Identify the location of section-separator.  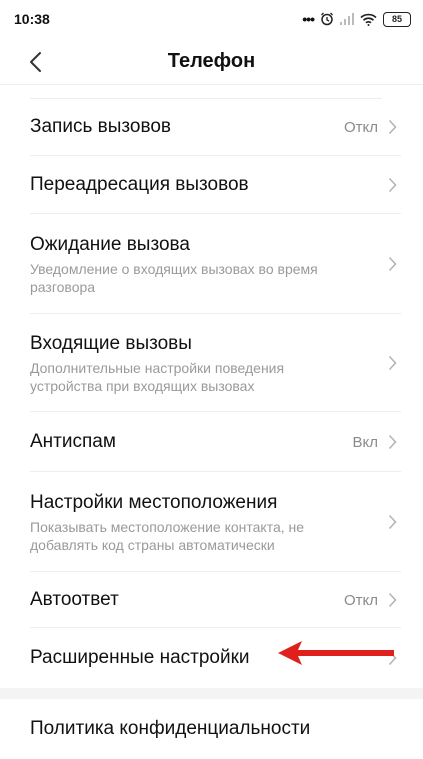
(211, 693).